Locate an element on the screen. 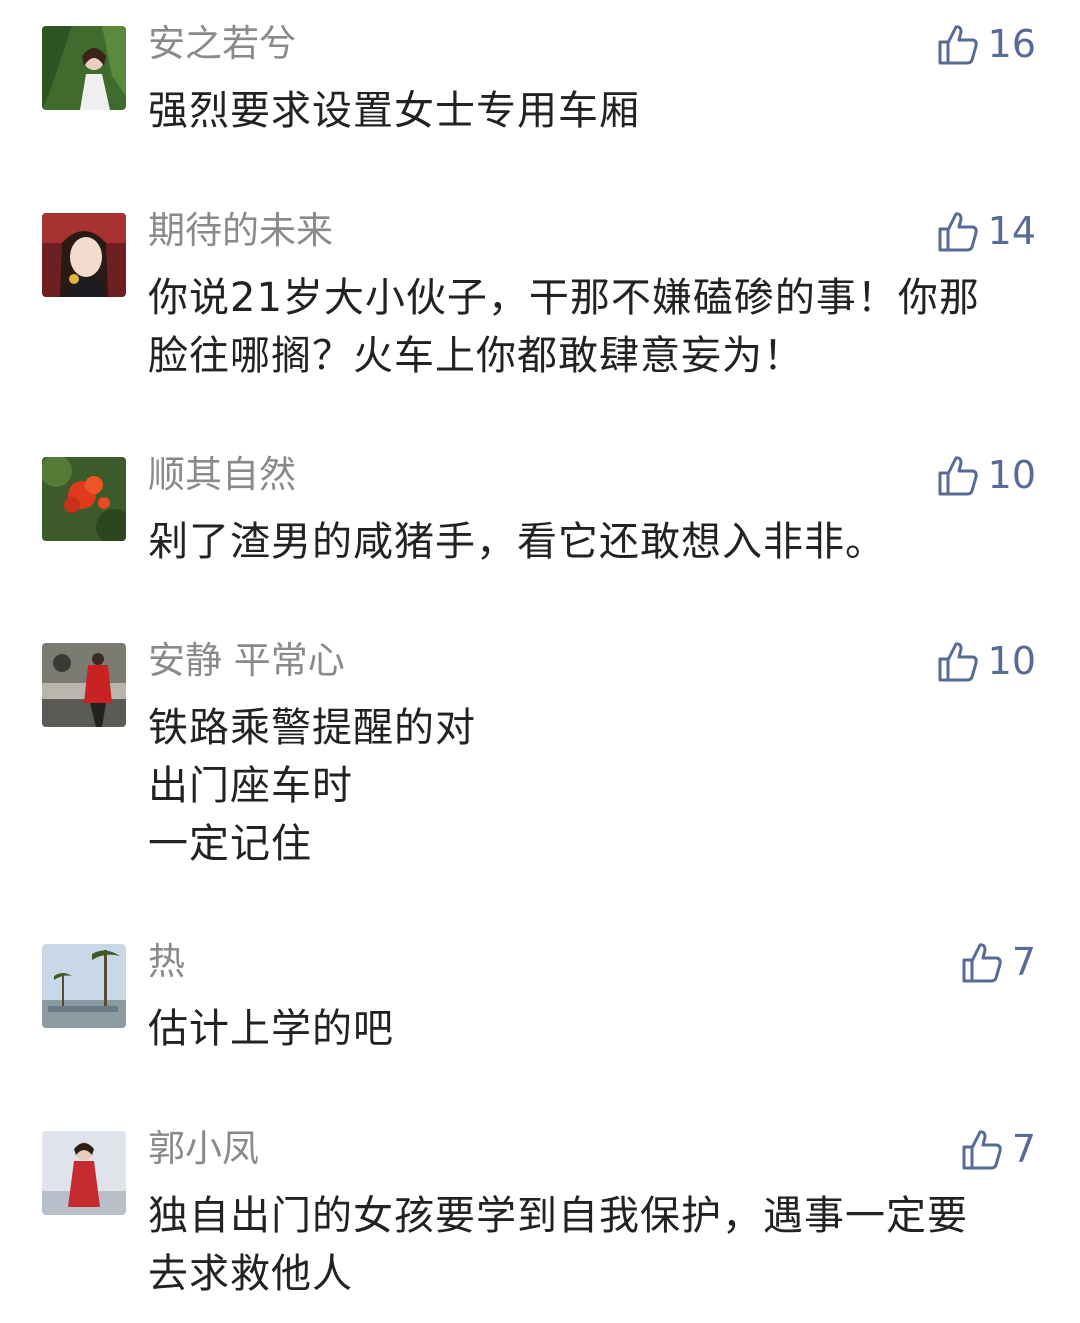  commenter-name: 热 is located at coordinates (166, 961).